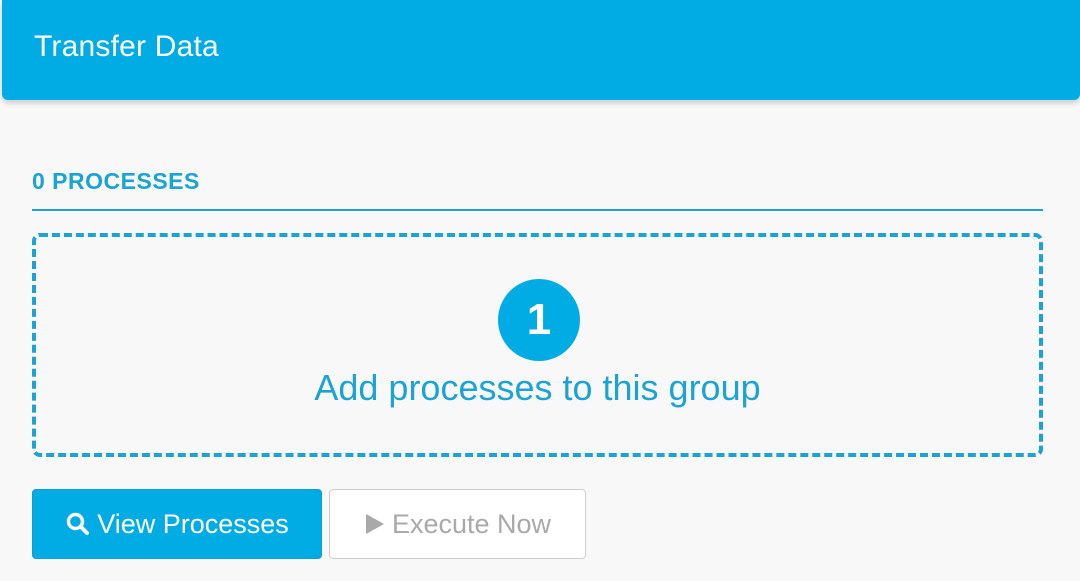 The width and height of the screenshot is (1080, 581). I want to click on process-count-label: 0 PROCESSES, so click(116, 181).